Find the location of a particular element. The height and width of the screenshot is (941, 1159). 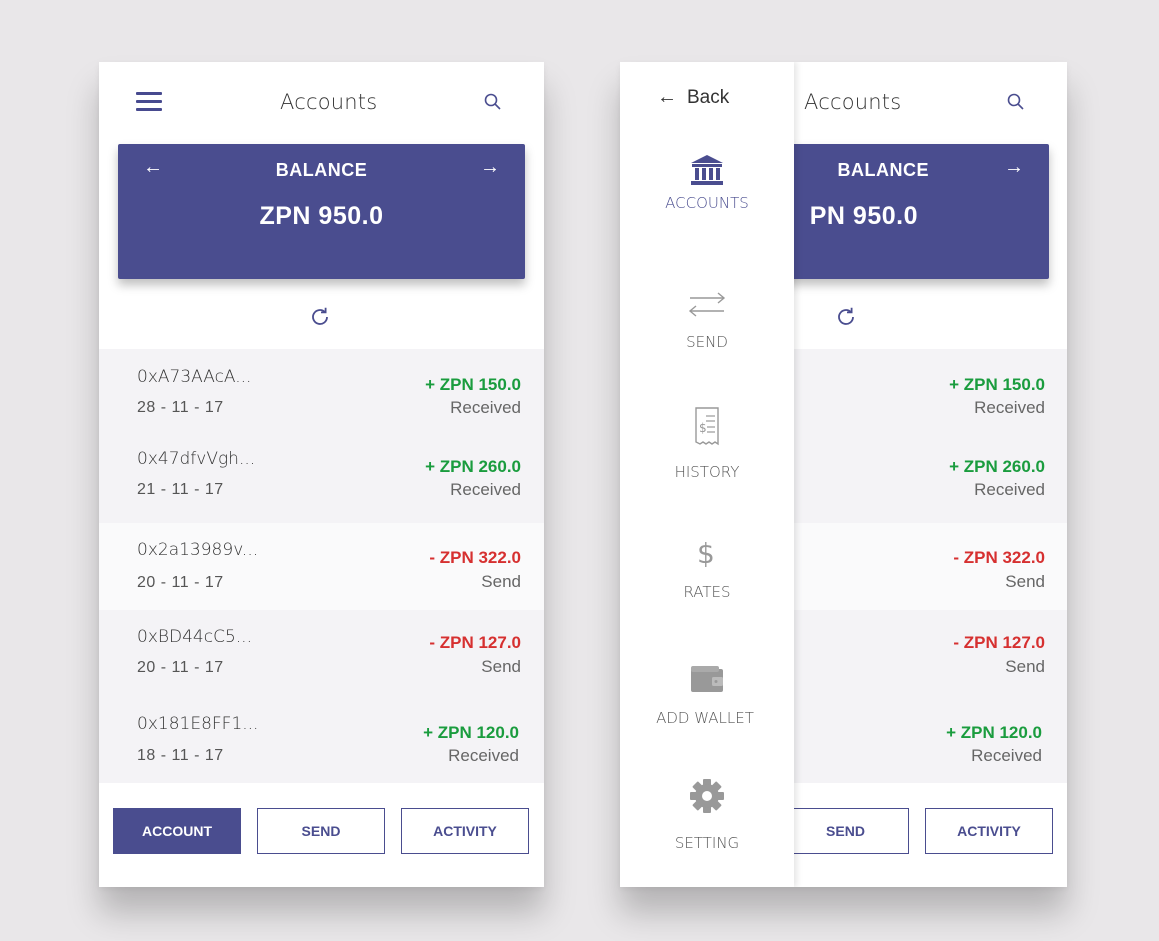

wallet-icon is located at coordinates (707, 679).